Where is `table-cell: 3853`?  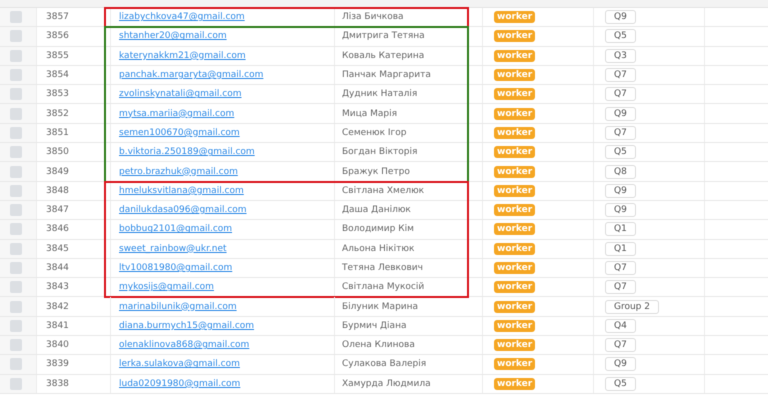 table-cell: 3853 is located at coordinates (57, 94).